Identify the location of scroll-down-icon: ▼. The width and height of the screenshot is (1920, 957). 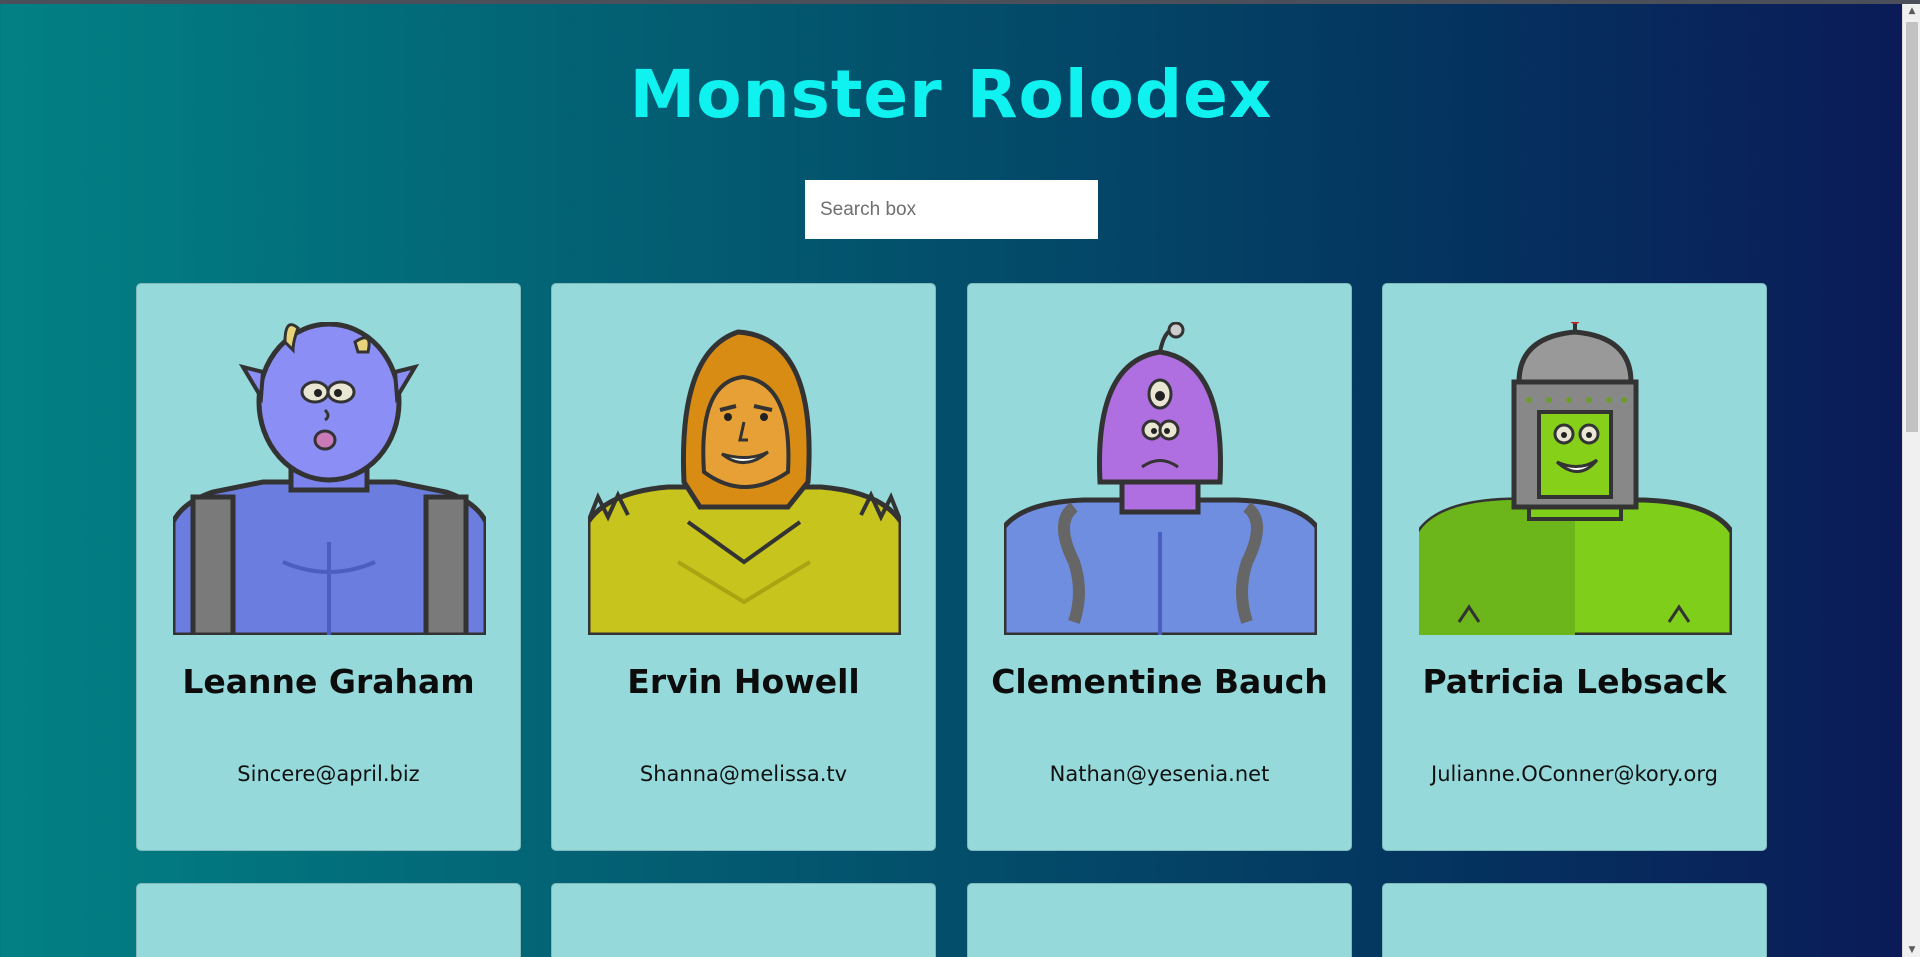
(1911, 950).